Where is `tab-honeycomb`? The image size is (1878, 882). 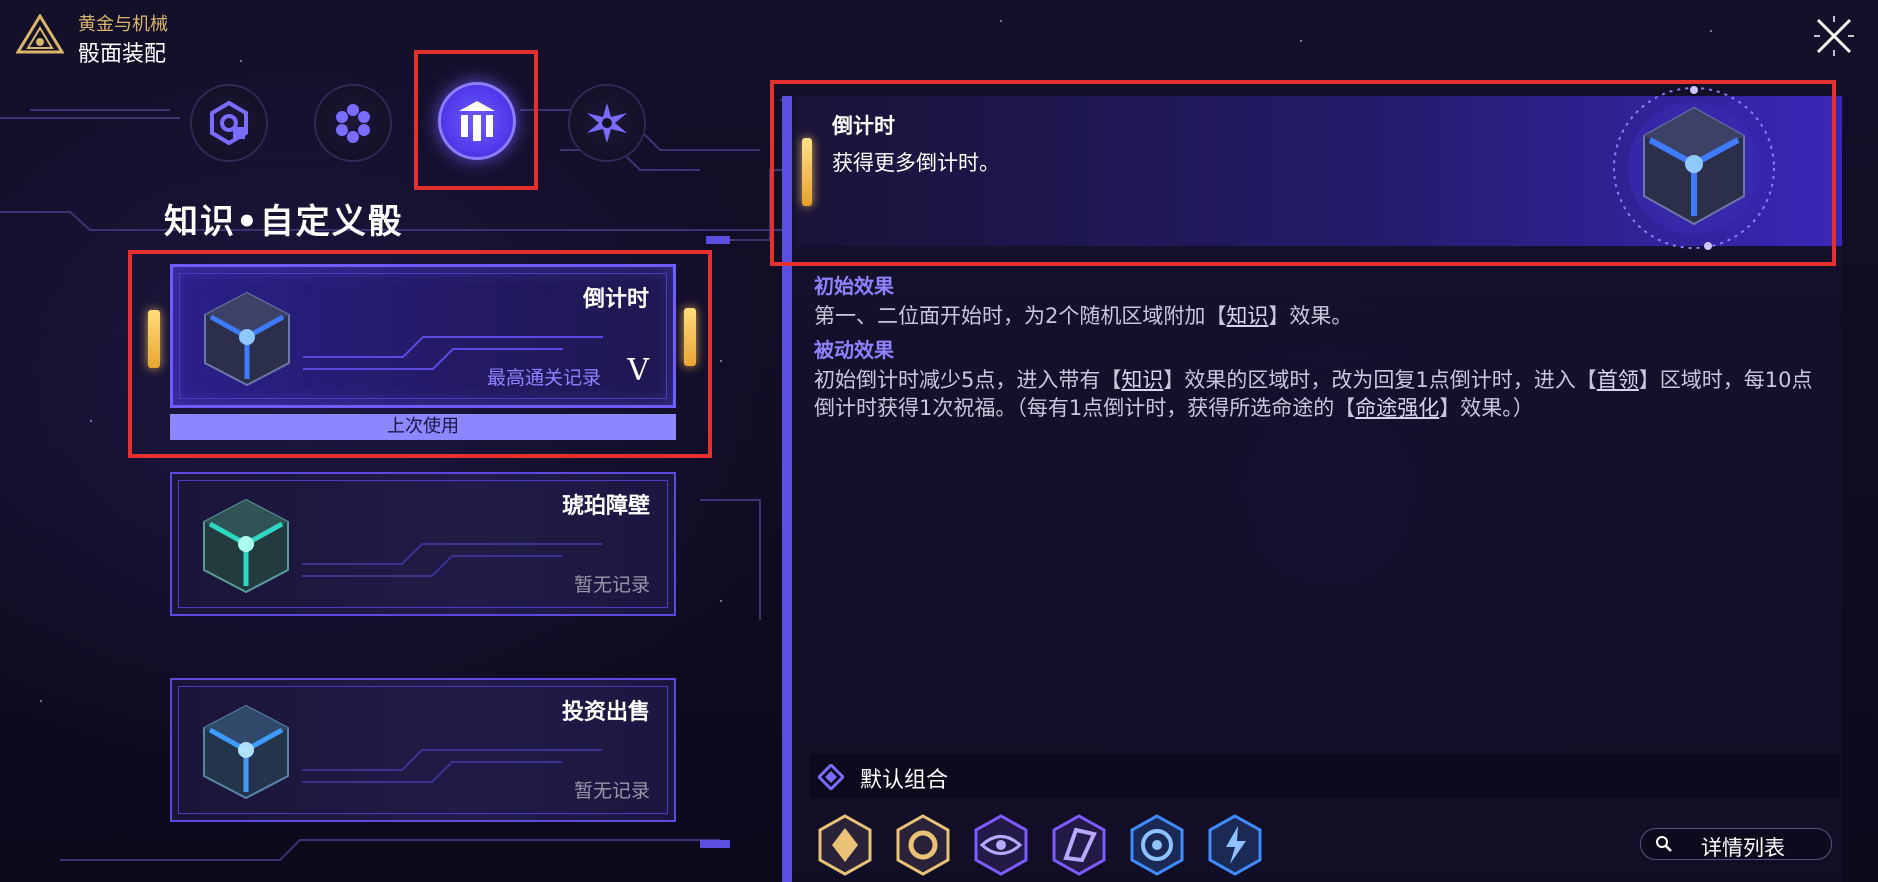 tab-honeycomb is located at coordinates (353, 123).